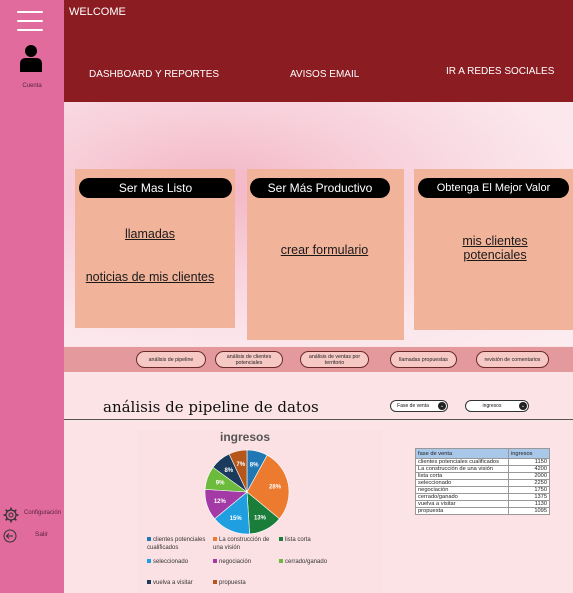 The image size is (573, 593). Describe the element at coordinates (173, 583) in the screenshot. I see `legend-label: vuelva a visitar` at that location.